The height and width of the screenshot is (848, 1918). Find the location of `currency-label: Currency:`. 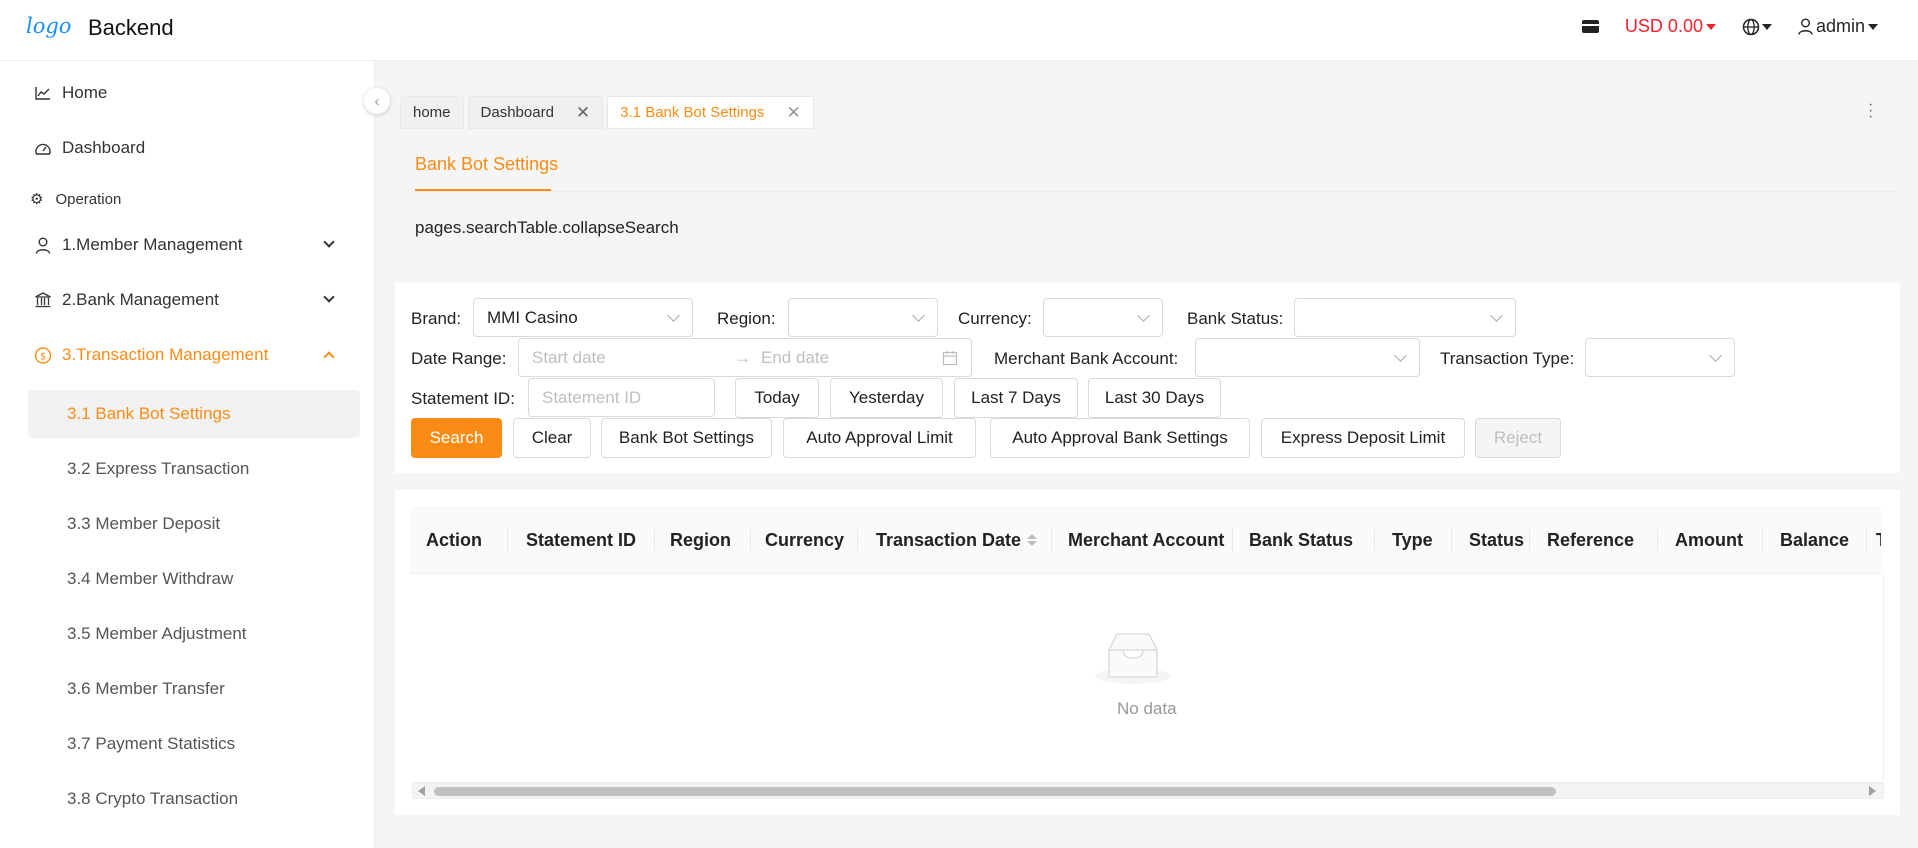

currency-label: Currency: is located at coordinates (995, 318).